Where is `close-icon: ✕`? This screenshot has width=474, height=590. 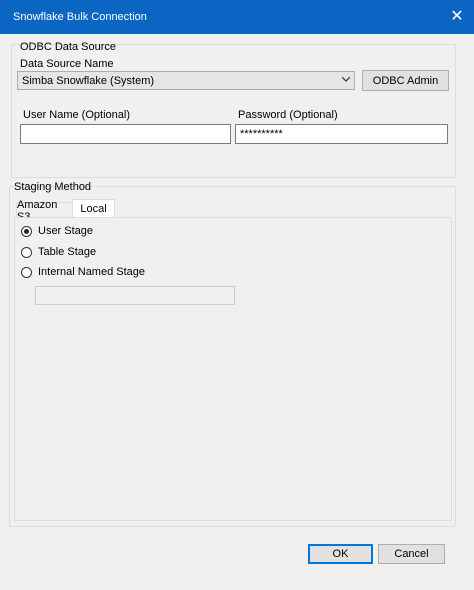
close-icon: ✕ is located at coordinates (457, 16).